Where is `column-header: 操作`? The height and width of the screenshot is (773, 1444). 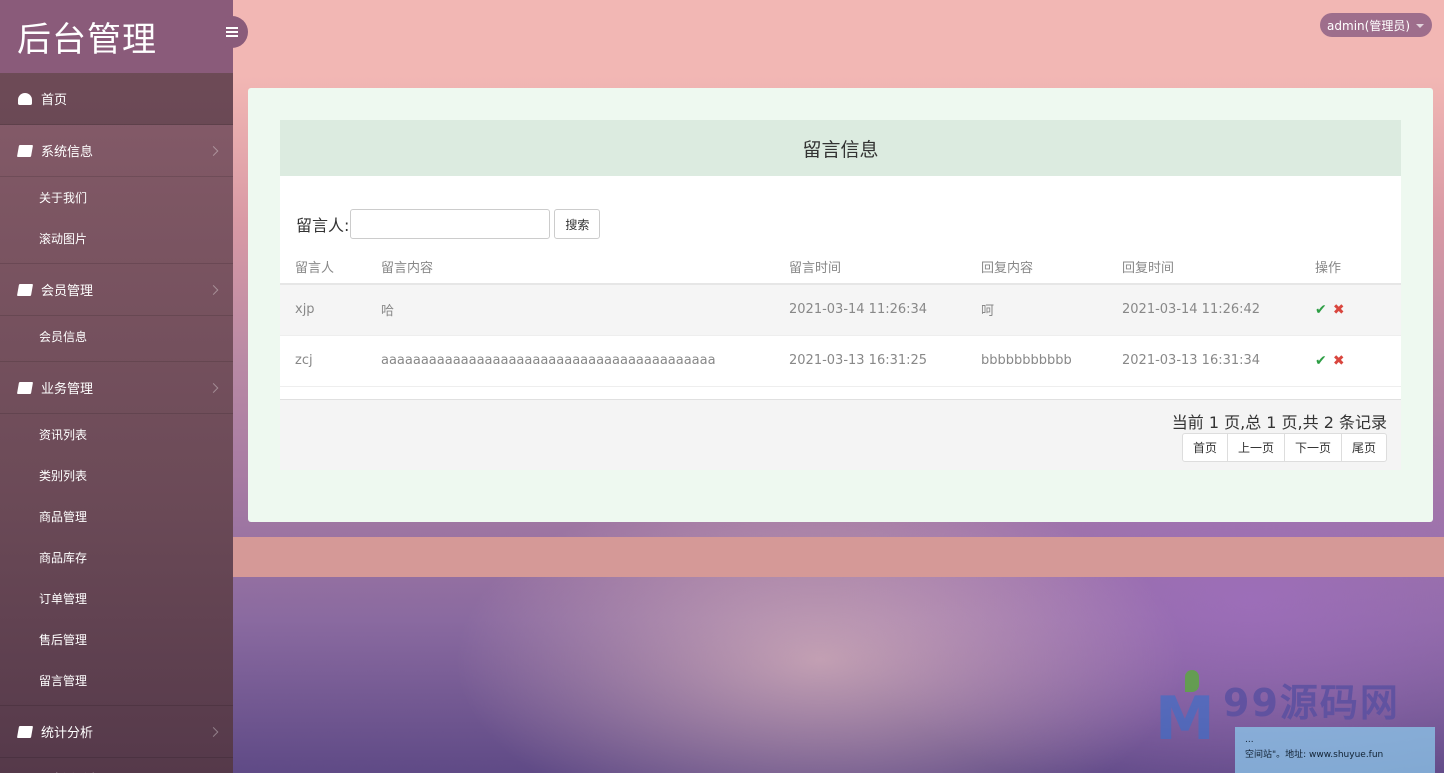 column-header: 操作 is located at coordinates (1350, 267).